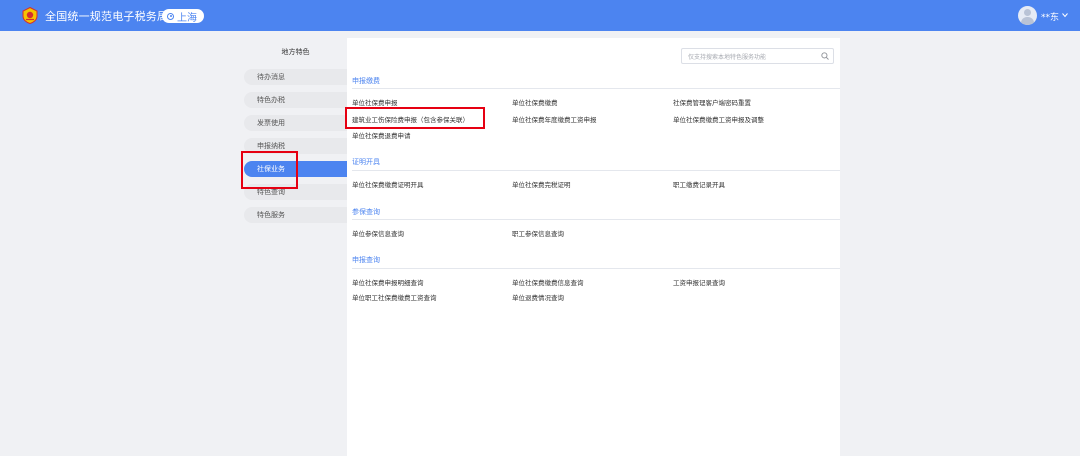 The height and width of the screenshot is (456, 1080). What do you see at coordinates (295, 123) in the screenshot?
I see `sidebar-item-invoice: 发票使用` at bounding box center [295, 123].